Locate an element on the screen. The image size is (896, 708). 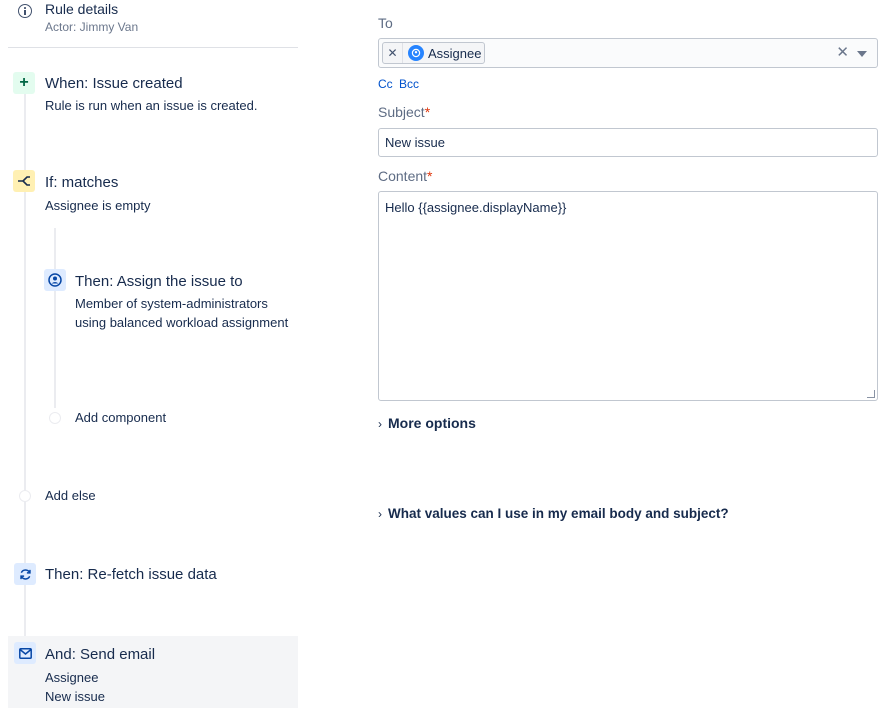
more-options-toggle: › More options is located at coordinates (427, 423).